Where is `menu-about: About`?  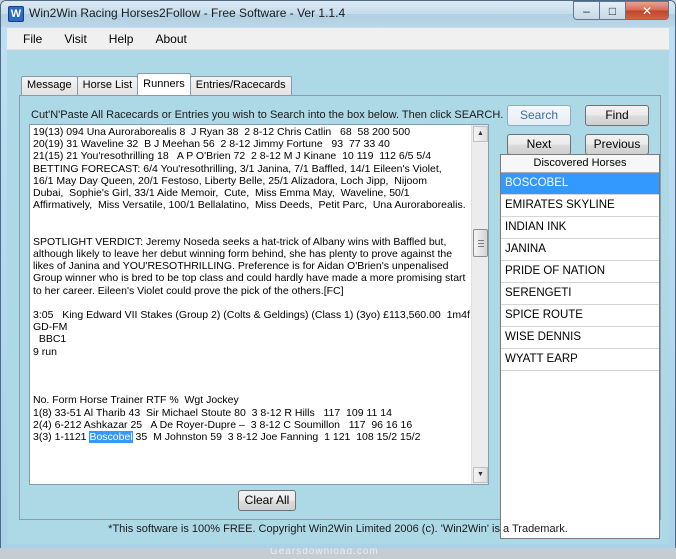
menu-about: About is located at coordinates (170, 39).